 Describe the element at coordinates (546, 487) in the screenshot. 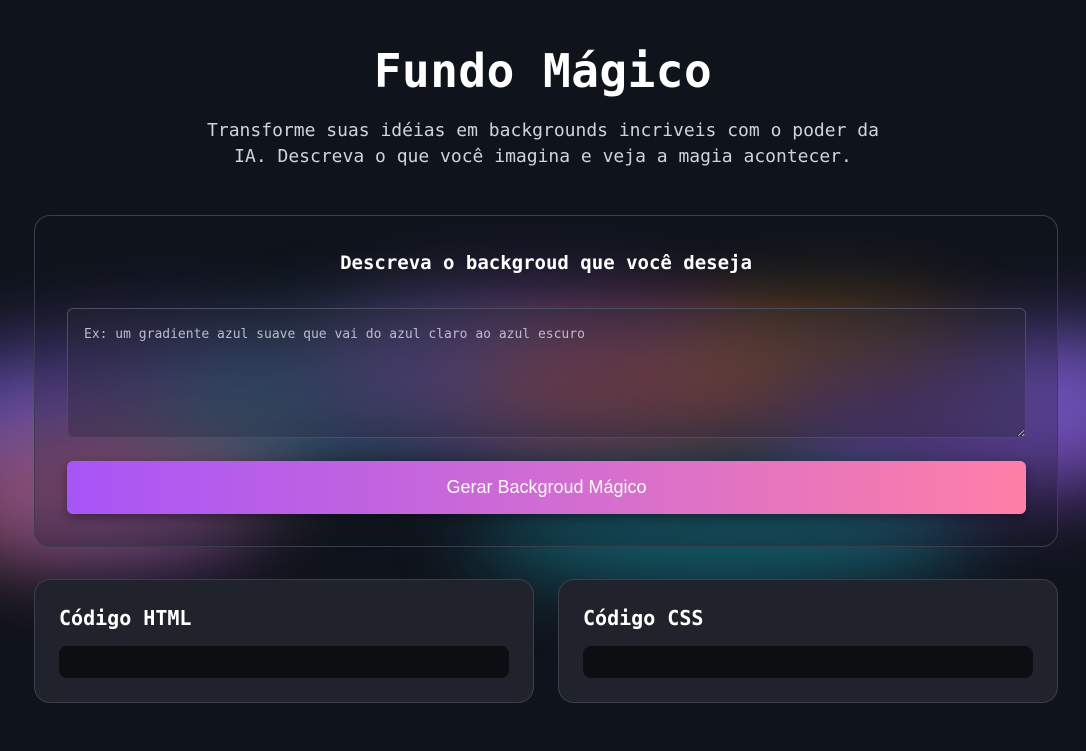

I see `generate-background-button: Gerar Backgroud Mágico` at that location.